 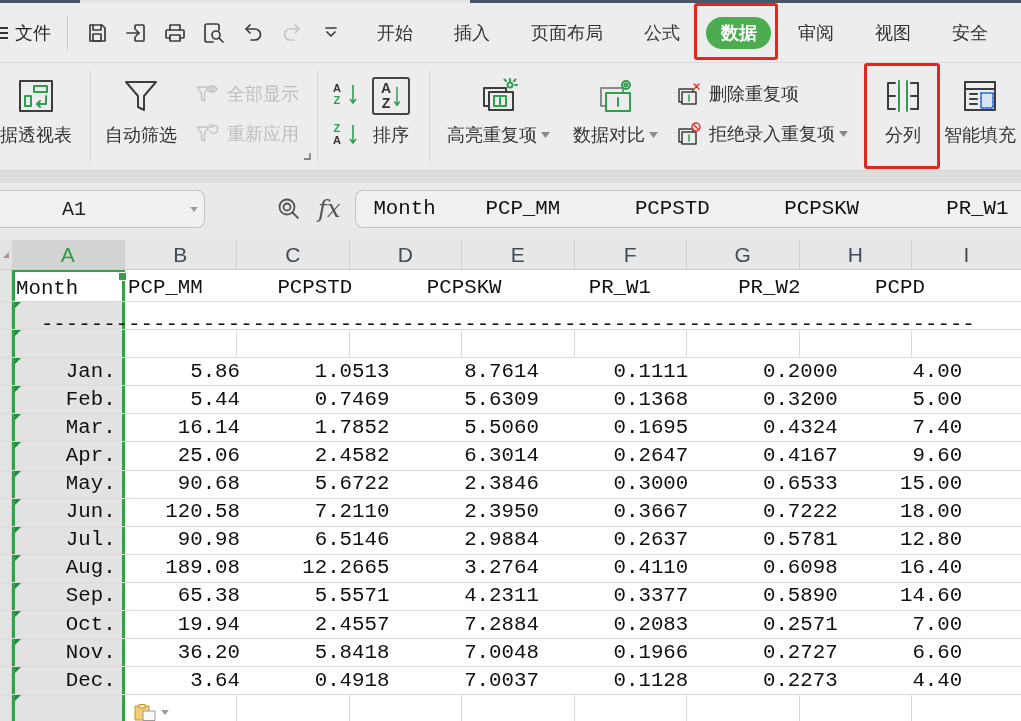 What do you see at coordinates (615, 109) in the screenshot?
I see `data-compare-button: 数据对比` at bounding box center [615, 109].